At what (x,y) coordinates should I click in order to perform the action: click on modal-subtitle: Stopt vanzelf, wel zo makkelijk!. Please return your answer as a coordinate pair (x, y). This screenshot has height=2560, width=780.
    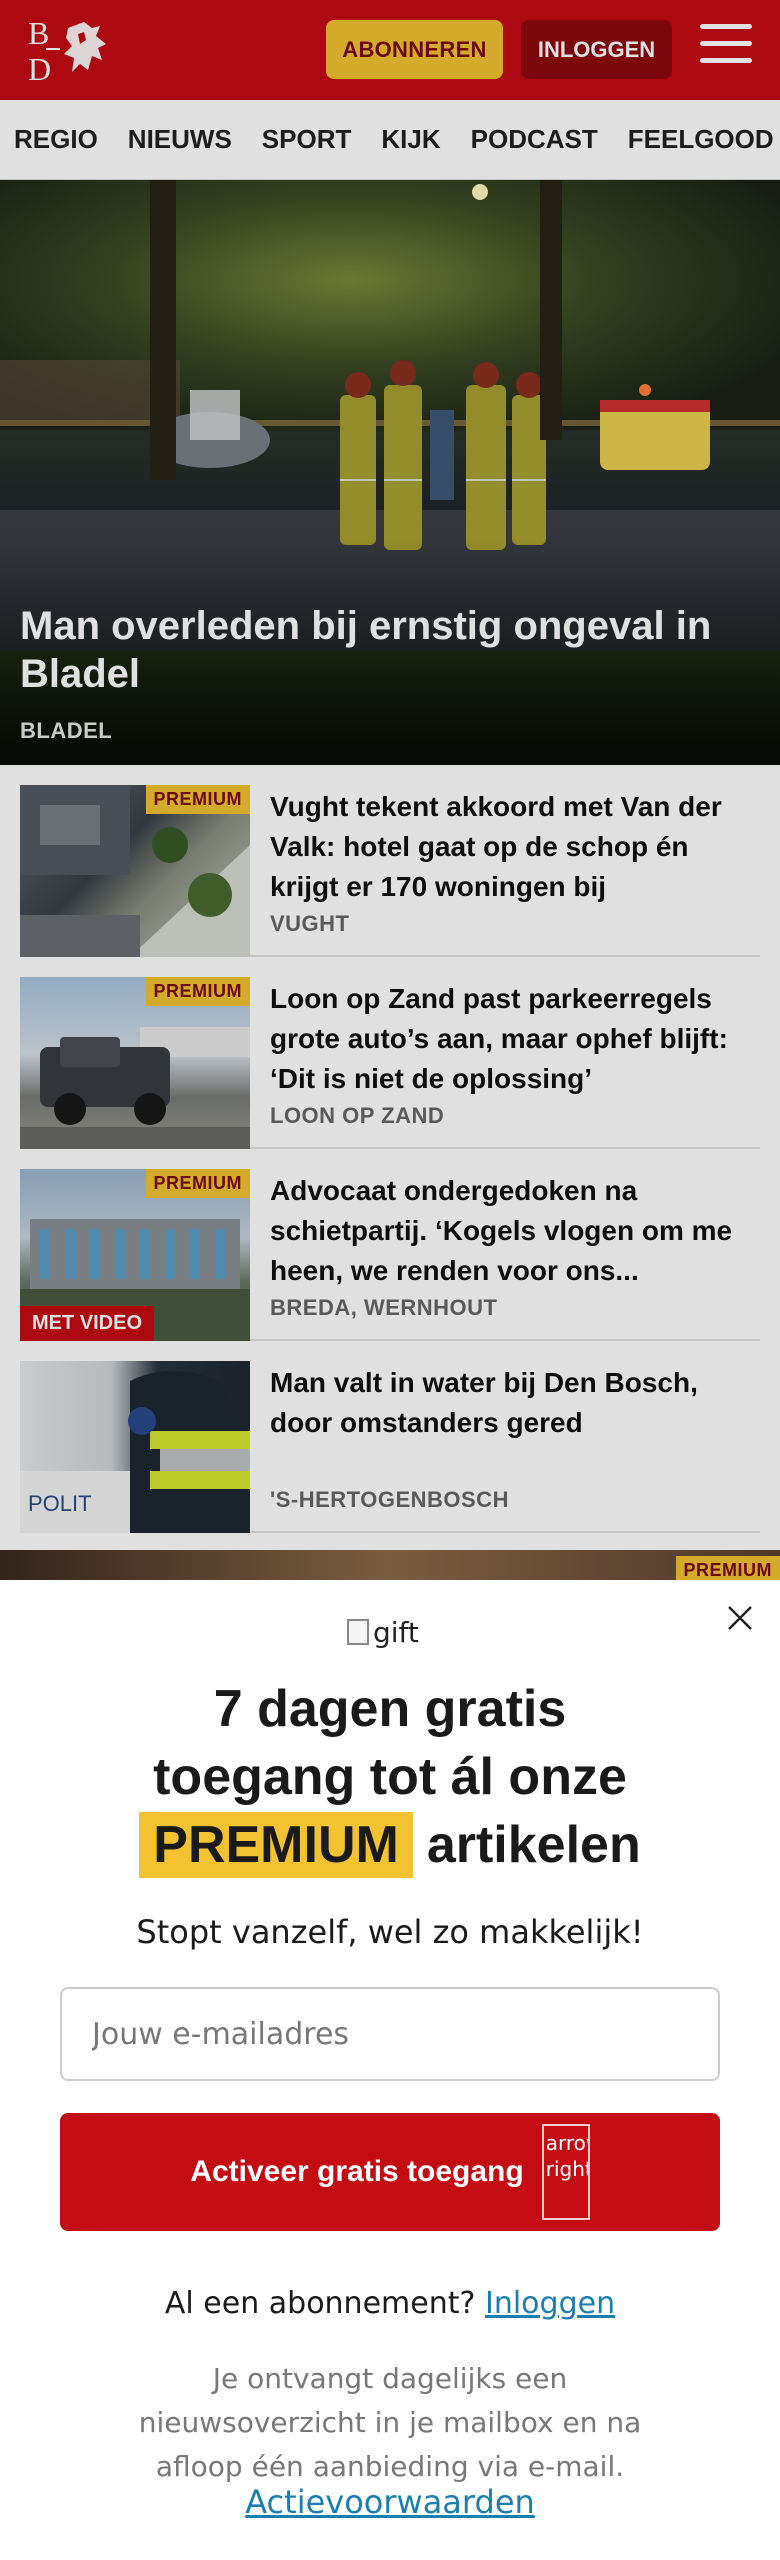
    Looking at the image, I should click on (390, 1932).